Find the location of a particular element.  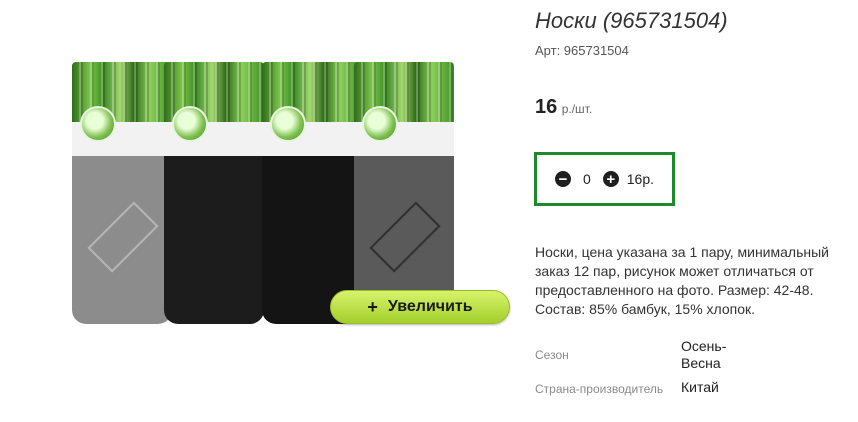

property-value: Осень-Весна is located at coordinates (704, 354).